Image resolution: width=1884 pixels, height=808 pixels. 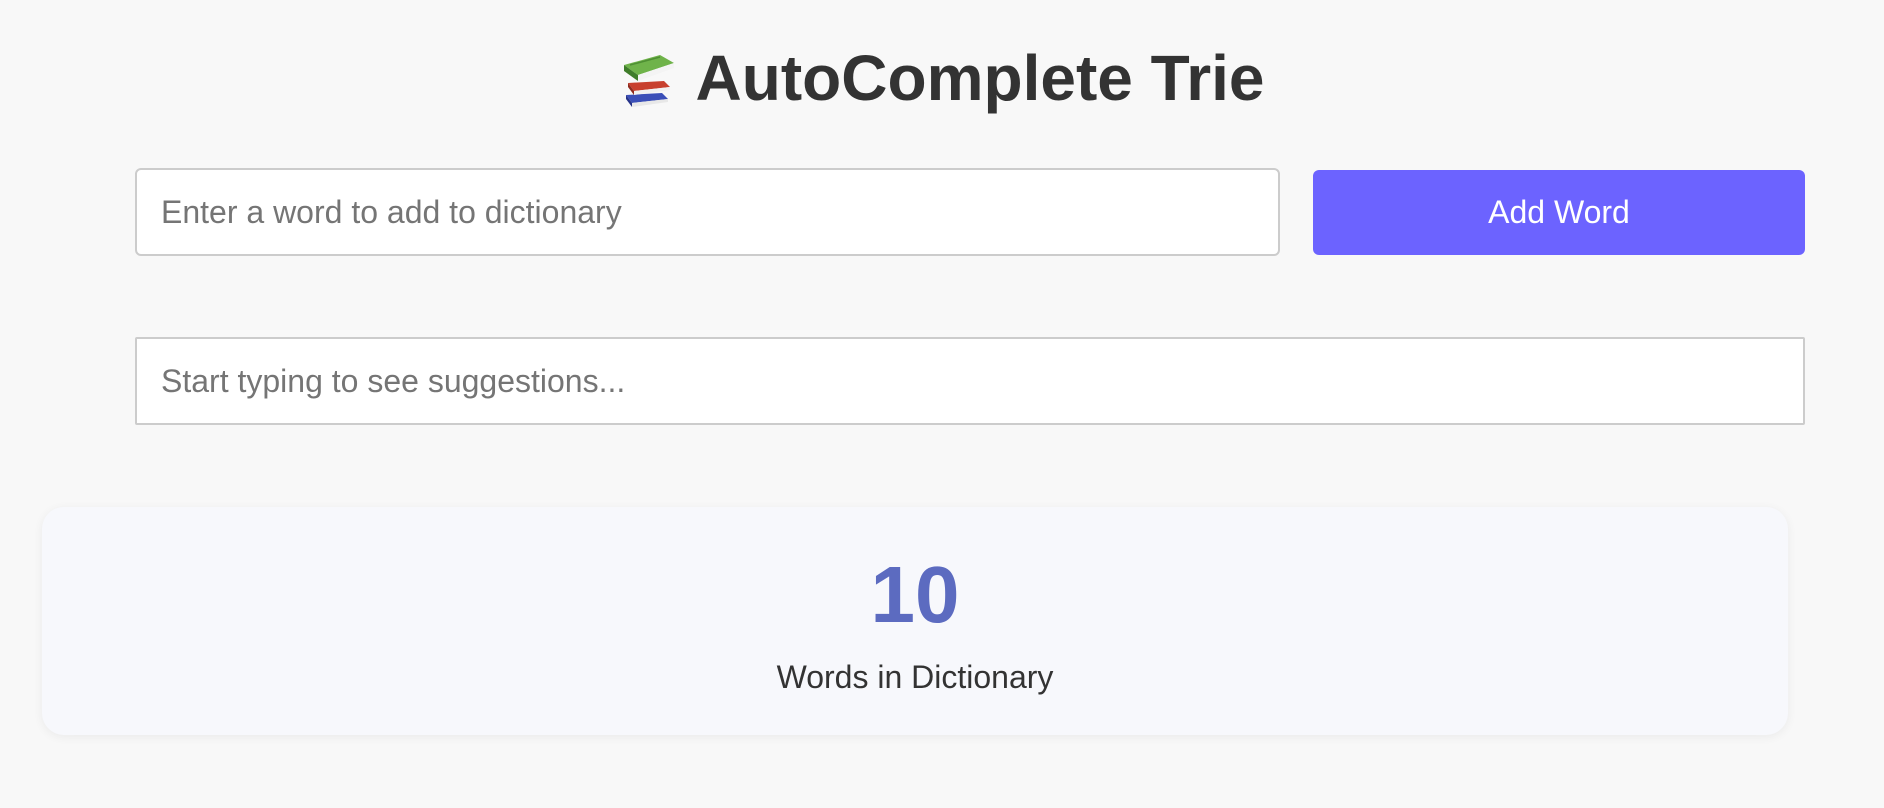 I want to click on add-word-input, so click(x=707, y=212).